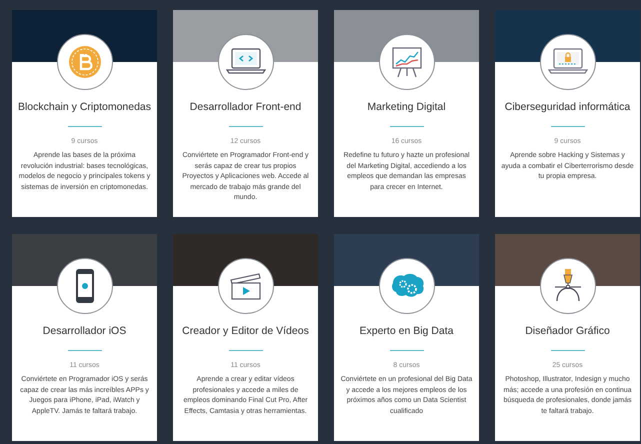  What do you see at coordinates (567, 107) in the screenshot?
I see `course-title: Ciberseguridad informática` at bounding box center [567, 107].